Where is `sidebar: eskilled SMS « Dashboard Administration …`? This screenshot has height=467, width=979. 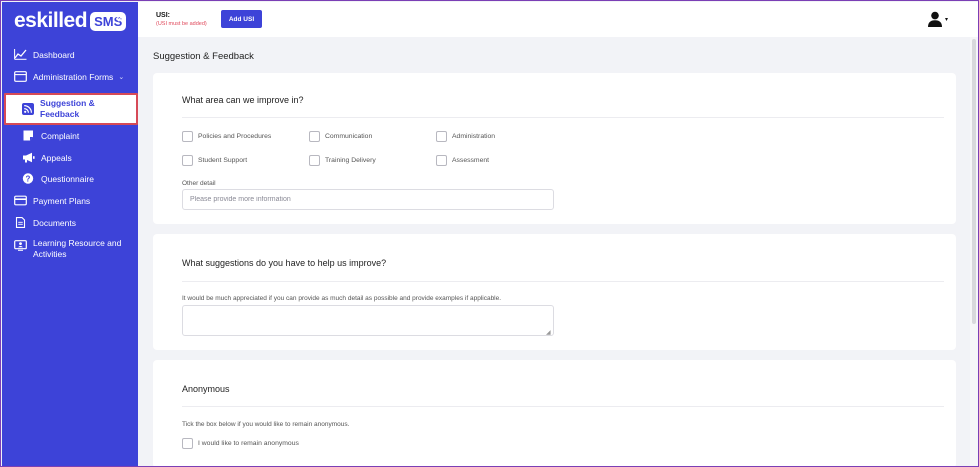
sidebar: eskilled SMS « Dashboard Administration … is located at coordinates (70, 234).